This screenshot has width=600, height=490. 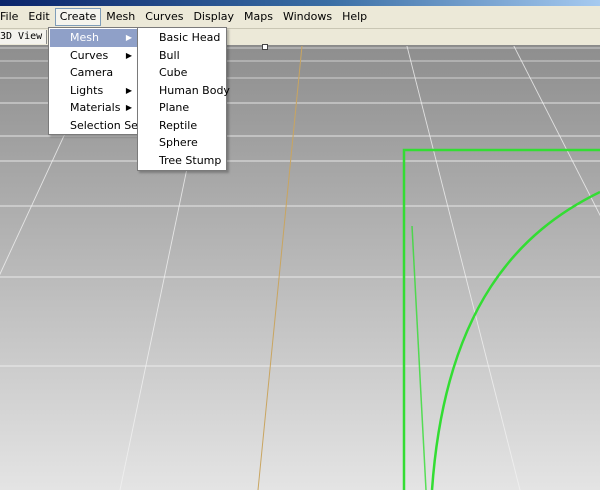 I want to click on mesh-item-cube: Cube, so click(x=182, y=73).